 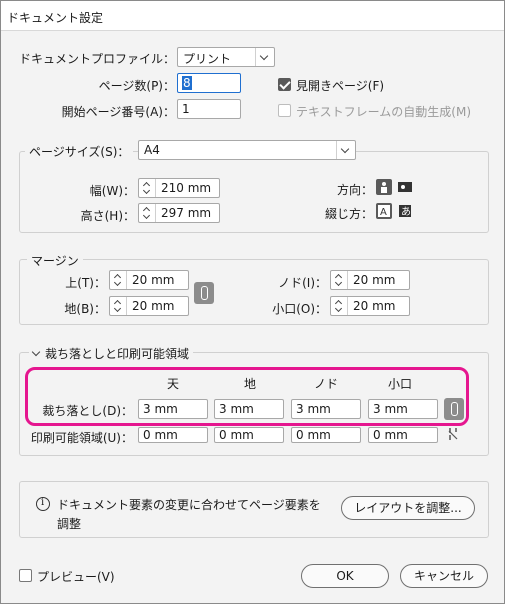 I want to click on slug-outside-input: 0 mm, so click(x=403, y=435).